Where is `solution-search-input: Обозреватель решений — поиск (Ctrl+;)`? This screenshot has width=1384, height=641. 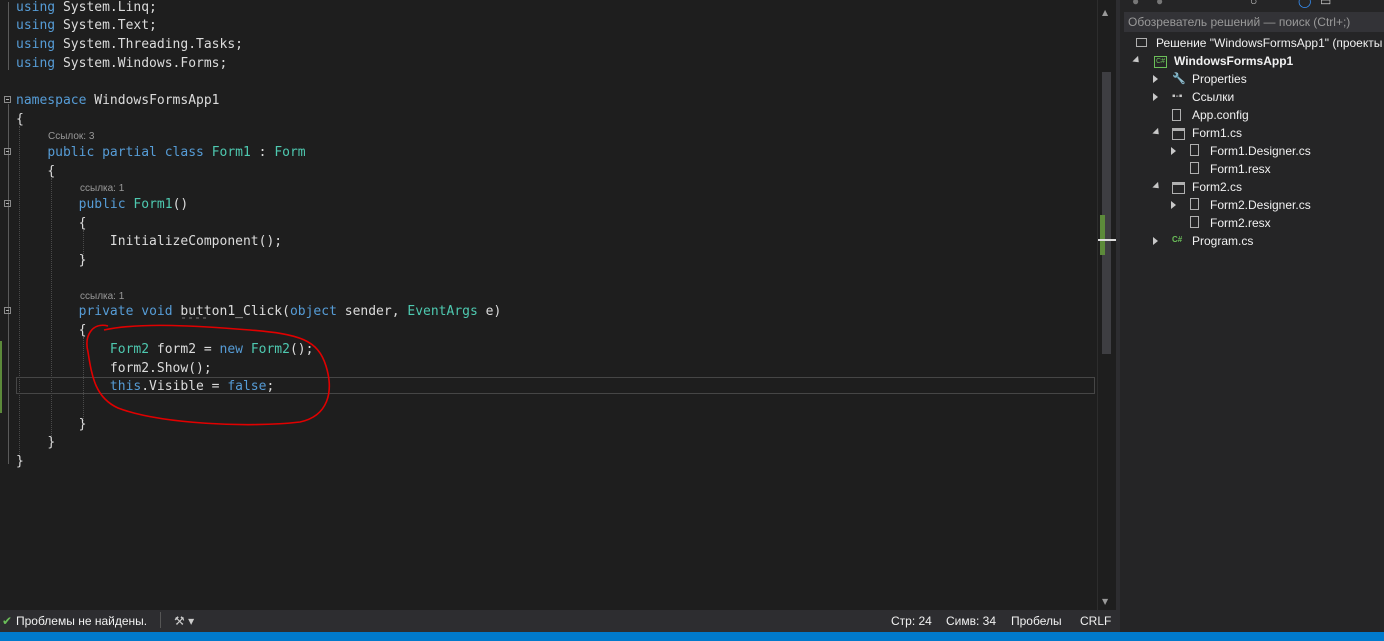 solution-search-input: Обозреватель решений — поиск (Ctrl+;) is located at coordinates (1254, 22).